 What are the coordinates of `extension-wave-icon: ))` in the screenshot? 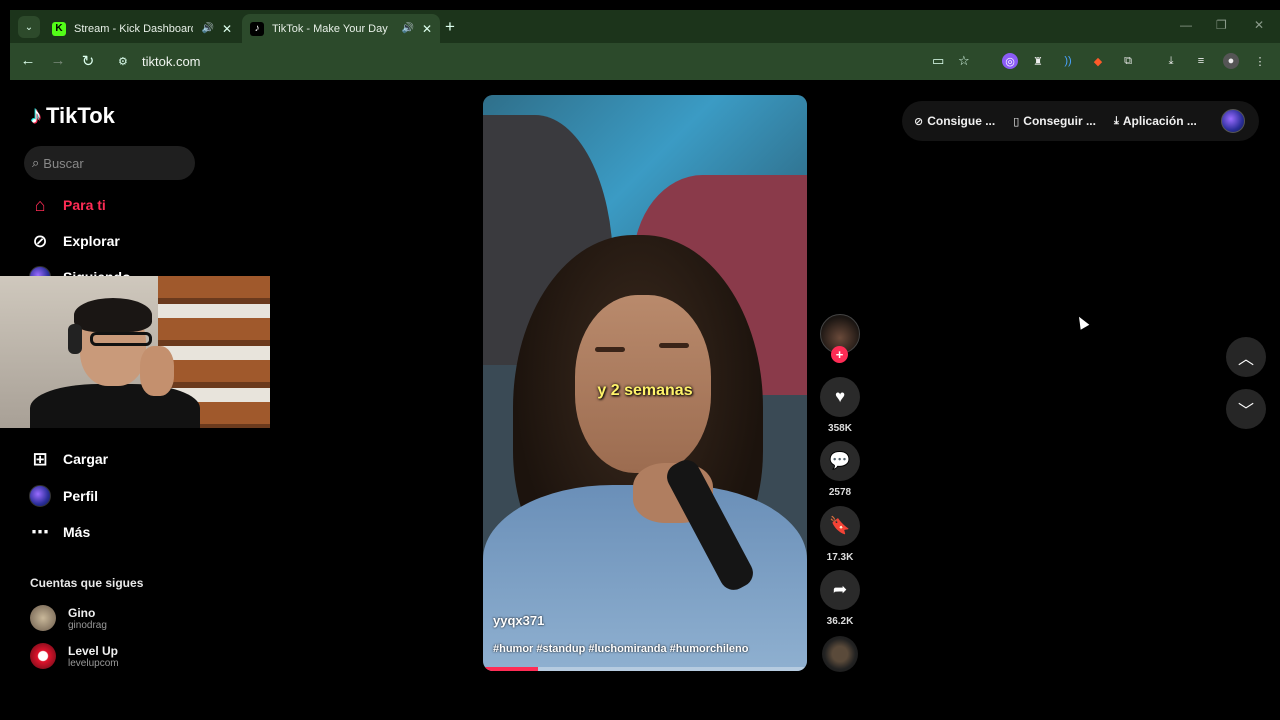 It's located at (1068, 61).